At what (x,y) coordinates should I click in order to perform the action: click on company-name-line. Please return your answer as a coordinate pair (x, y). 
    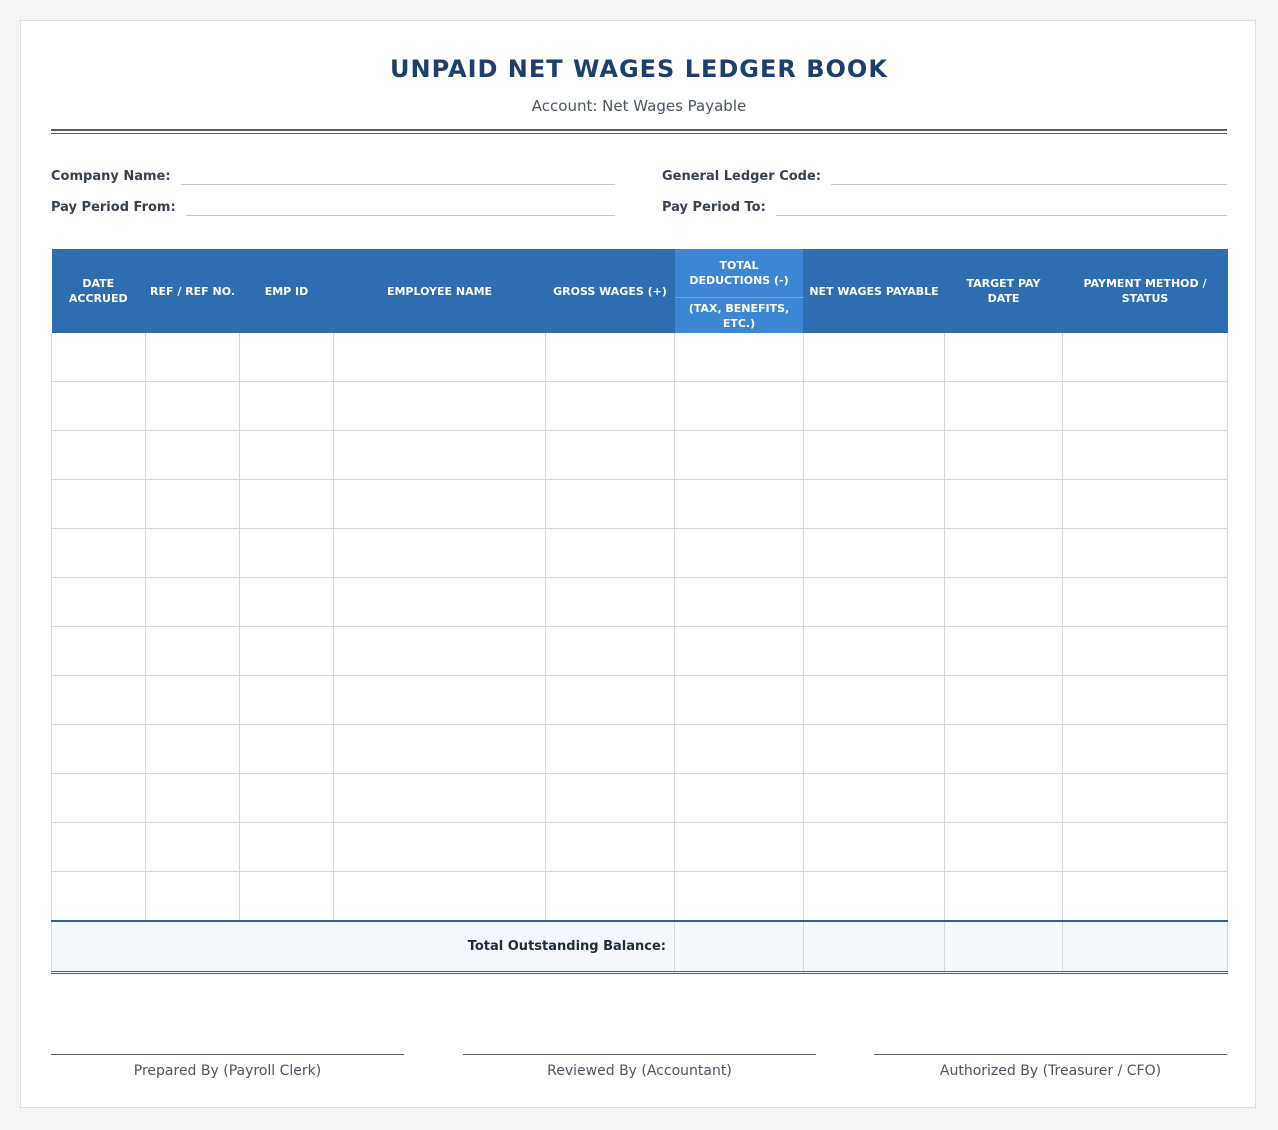
    Looking at the image, I should click on (397, 175).